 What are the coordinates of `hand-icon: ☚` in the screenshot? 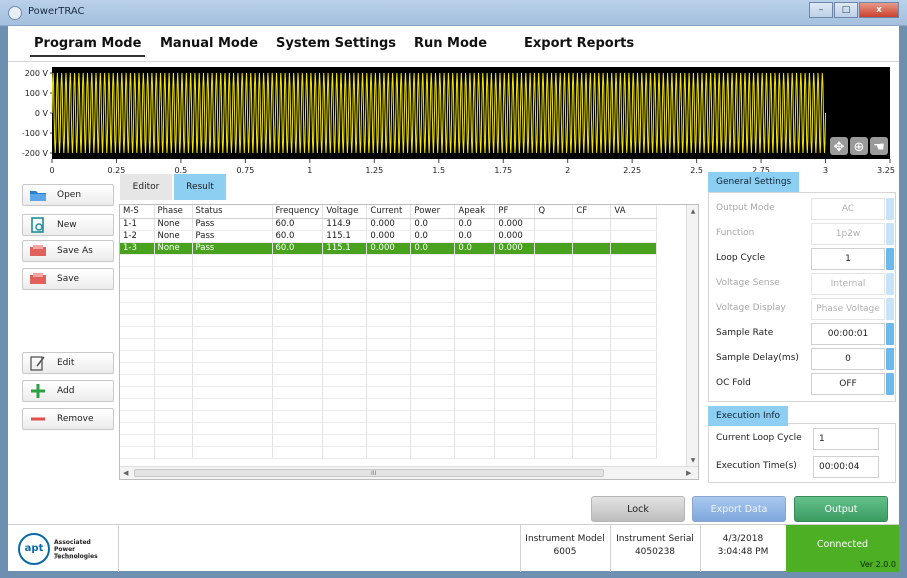 It's located at (879, 146).